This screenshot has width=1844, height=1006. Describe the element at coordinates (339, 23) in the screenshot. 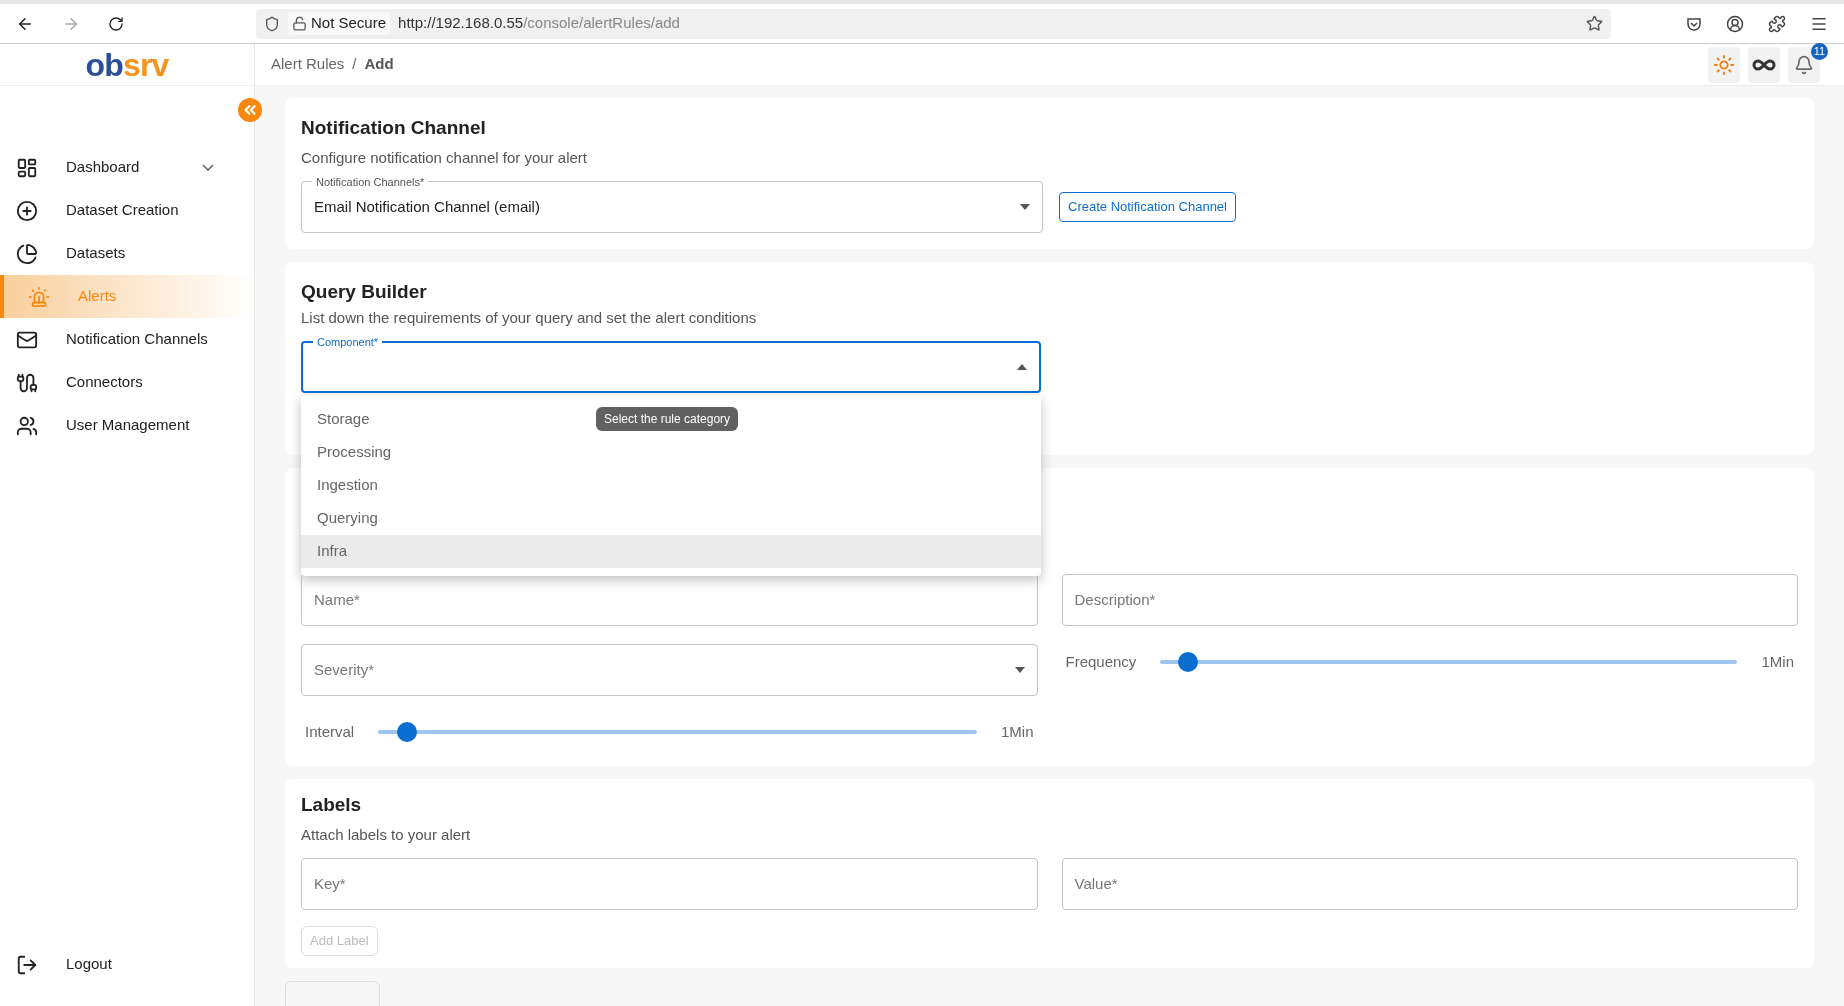

I see `security-indicator: Not Secure` at that location.